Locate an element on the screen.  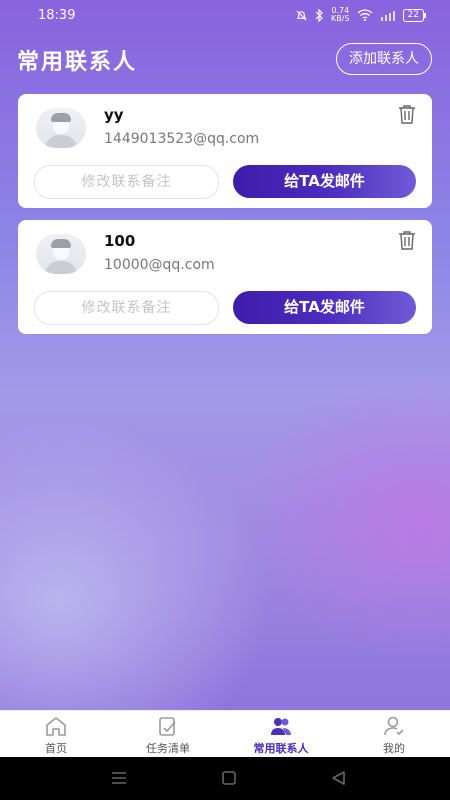
net-speed: 0.74 KB/S is located at coordinates (340, 15).